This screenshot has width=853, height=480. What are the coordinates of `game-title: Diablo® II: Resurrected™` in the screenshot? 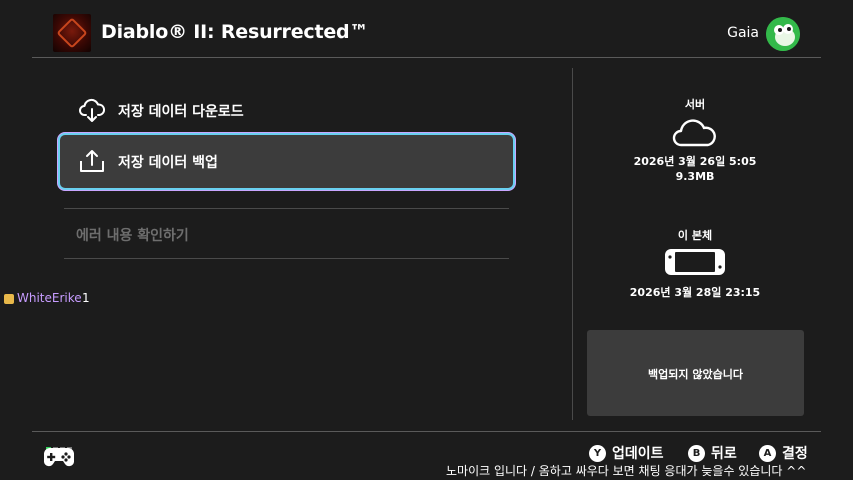 It's located at (235, 32).